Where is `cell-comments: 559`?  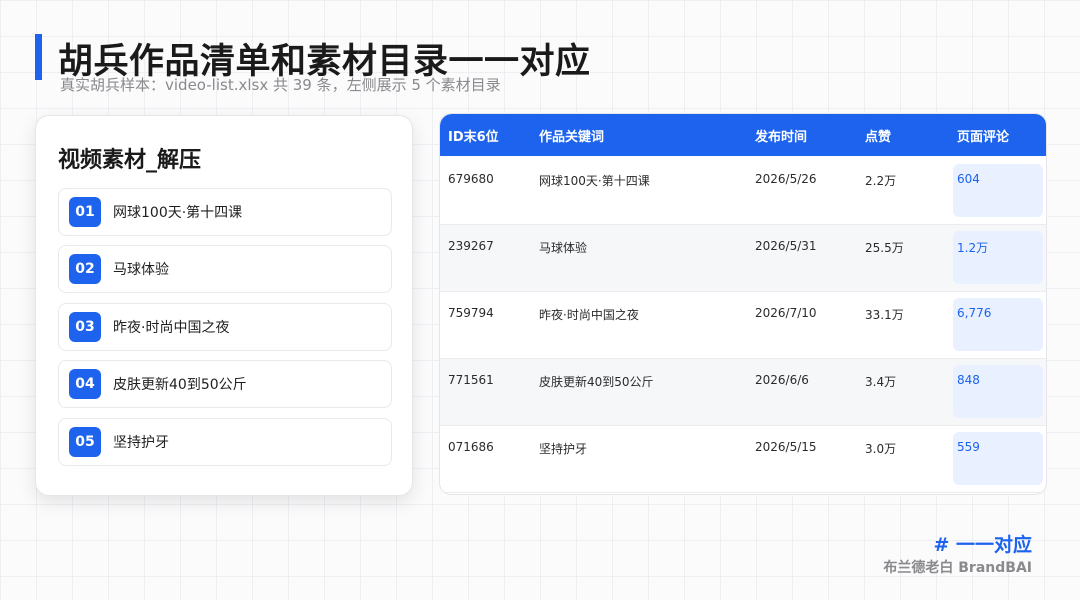
cell-comments: 559 is located at coordinates (968, 447).